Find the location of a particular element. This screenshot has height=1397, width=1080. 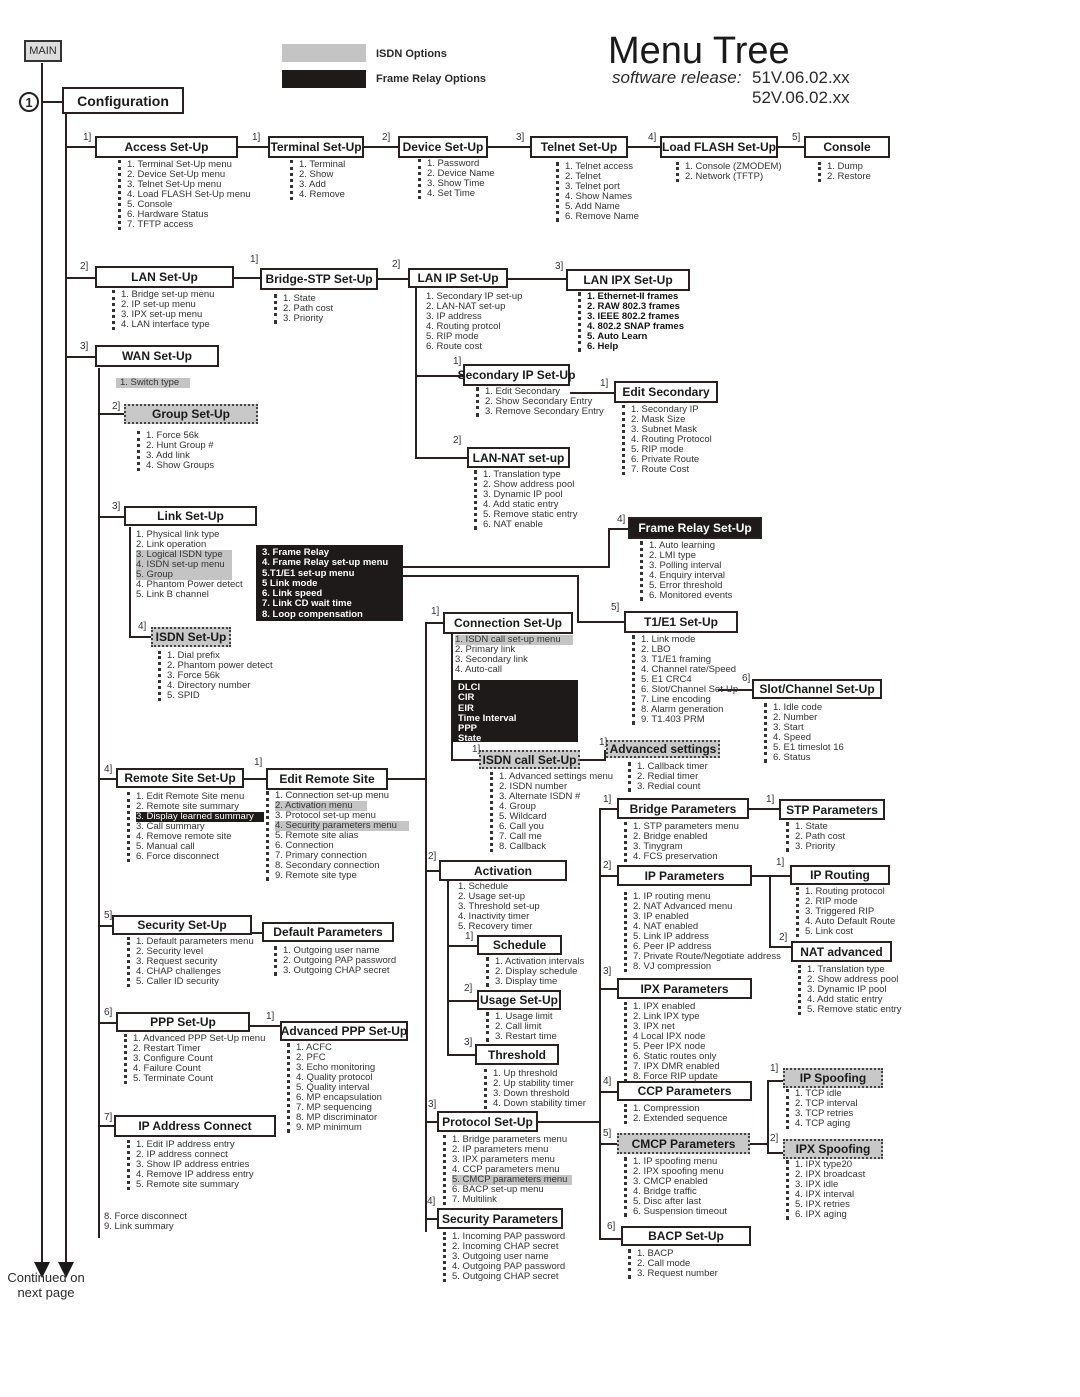

menu-item: 6. IPX aging is located at coordinates (830, 1215).